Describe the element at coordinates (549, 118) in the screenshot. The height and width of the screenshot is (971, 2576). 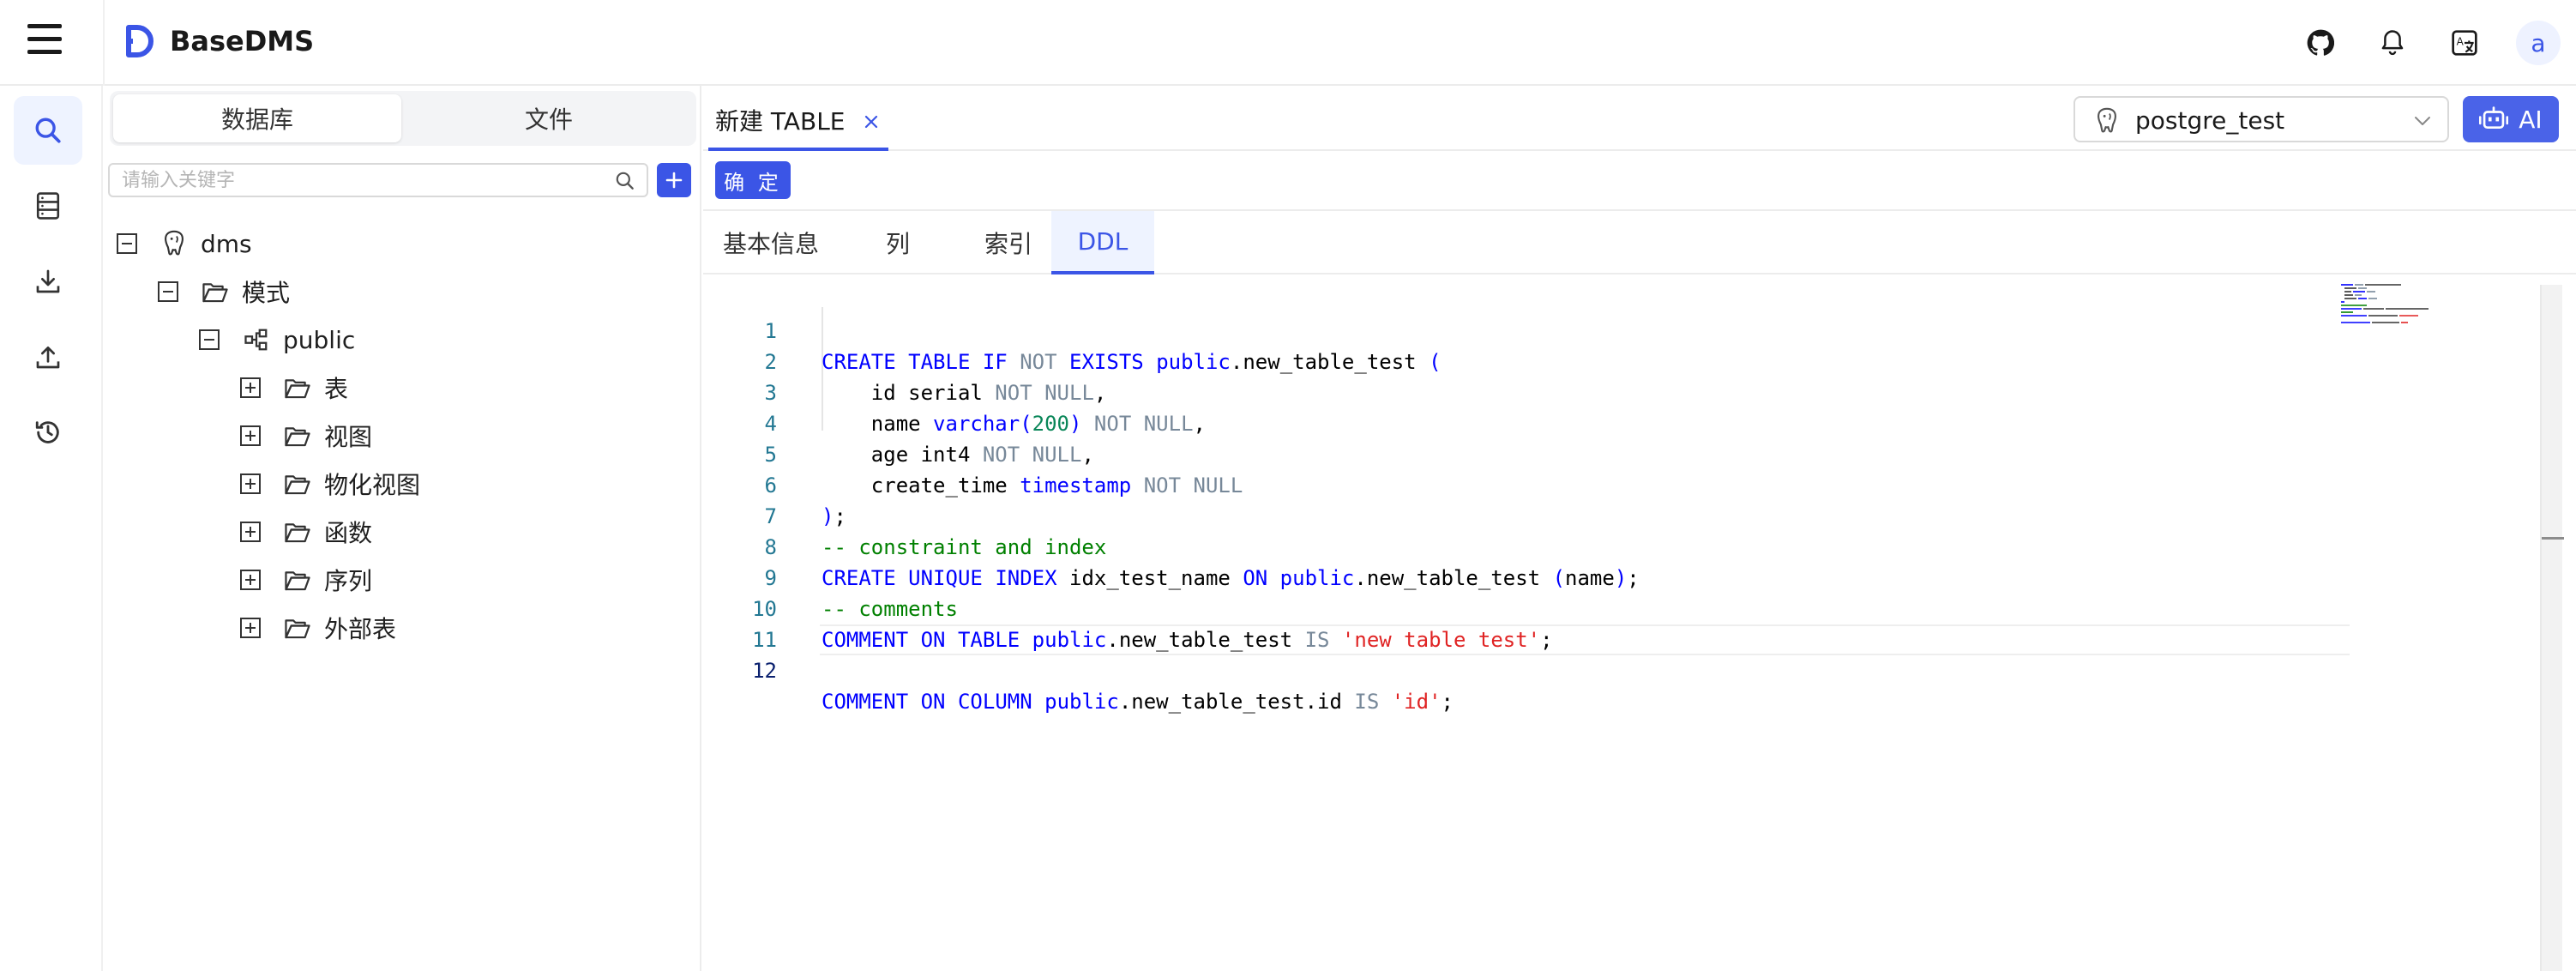
I see `segment-files: 文件` at that location.